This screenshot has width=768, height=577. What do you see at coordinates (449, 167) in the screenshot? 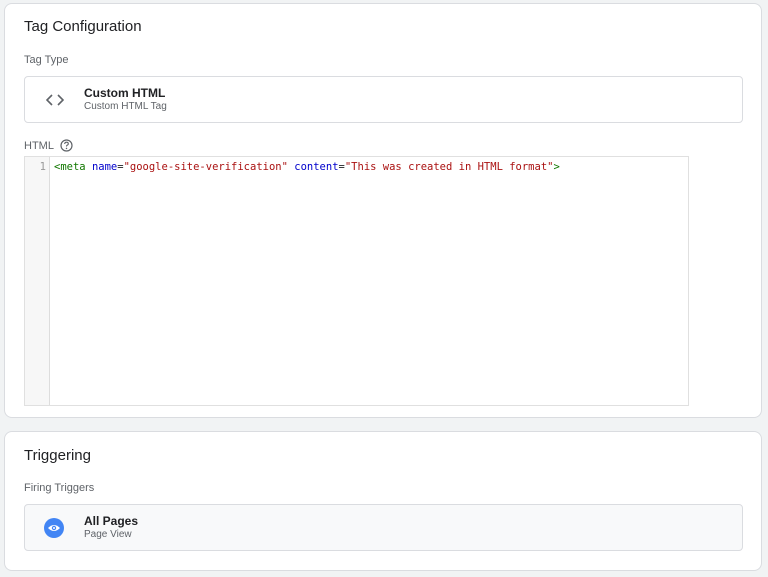
I see `code-token-string: "This was created in HTML format"` at bounding box center [449, 167].